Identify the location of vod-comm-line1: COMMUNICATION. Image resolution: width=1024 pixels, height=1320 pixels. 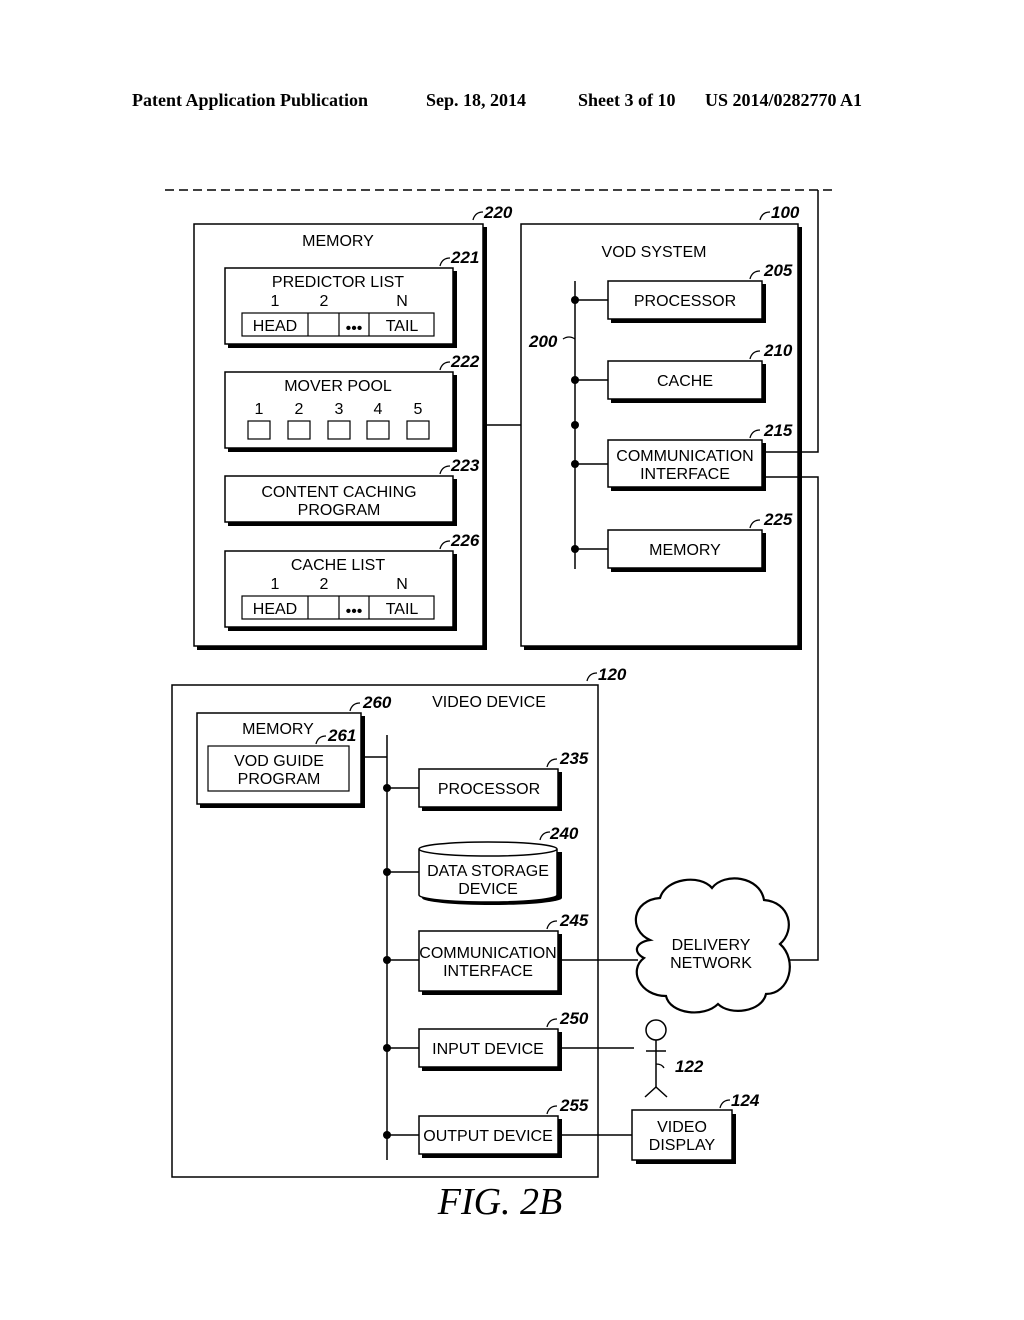
(684, 456).